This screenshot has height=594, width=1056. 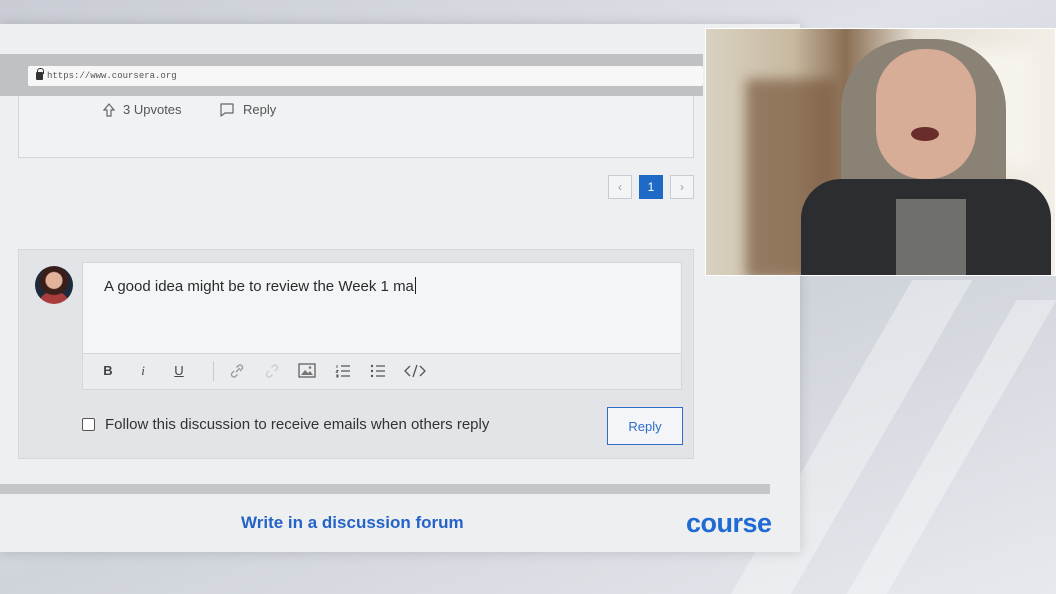 I want to click on bulleted-list-button, so click(x=378, y=372).